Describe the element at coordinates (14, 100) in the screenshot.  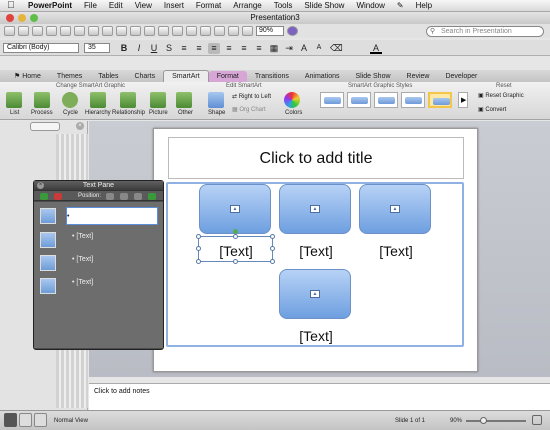
I see `list-layout-icon` at that location.